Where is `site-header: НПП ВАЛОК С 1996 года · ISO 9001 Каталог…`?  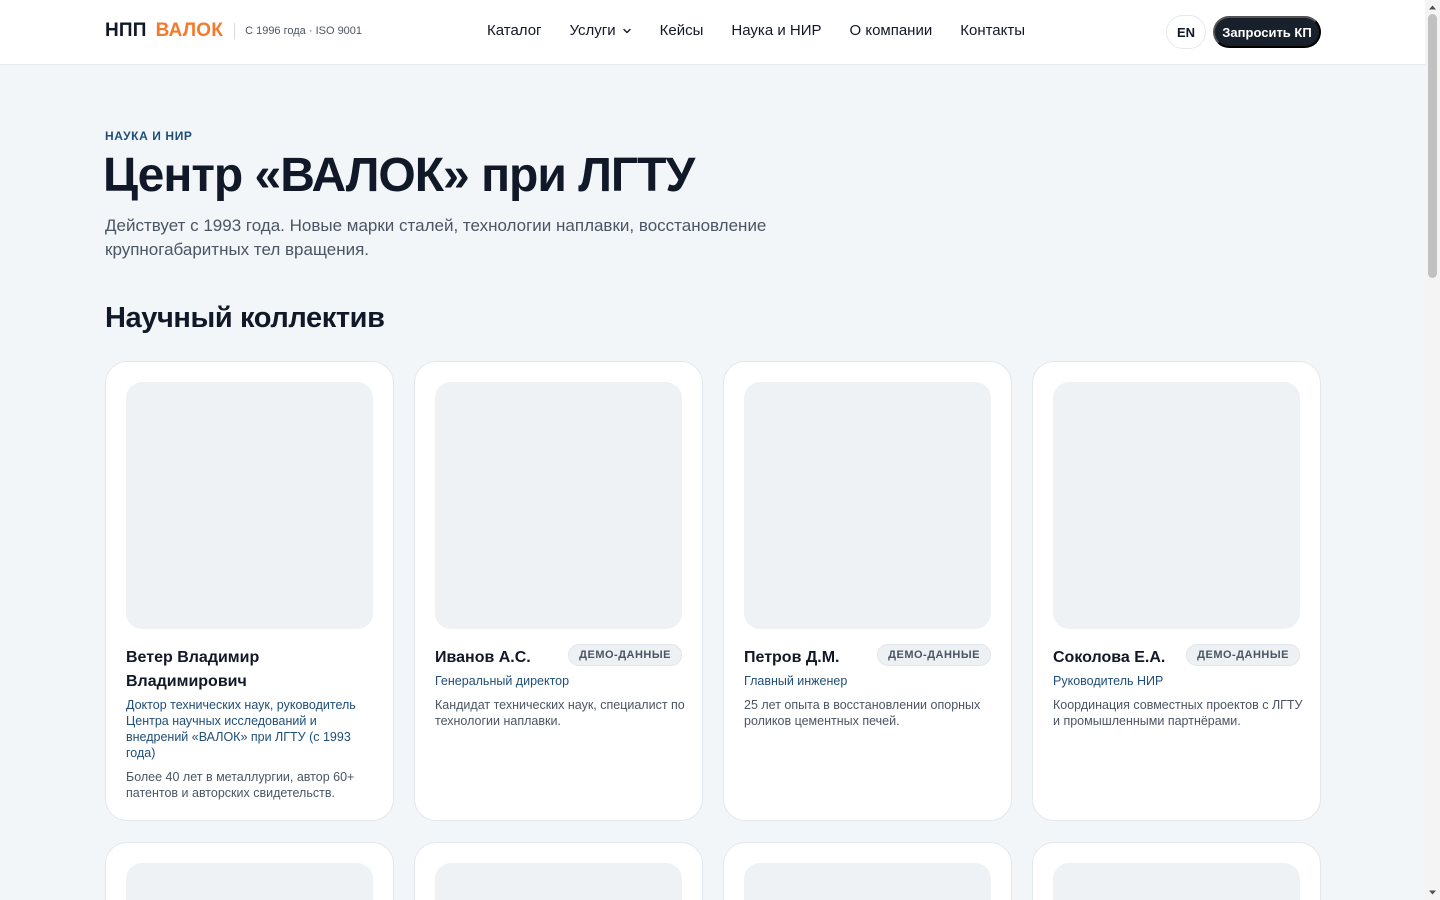
site-header: НПП ВАЛОК С 1996 года · ISO 9001 Каталог… is located at coordinates (712, 32).